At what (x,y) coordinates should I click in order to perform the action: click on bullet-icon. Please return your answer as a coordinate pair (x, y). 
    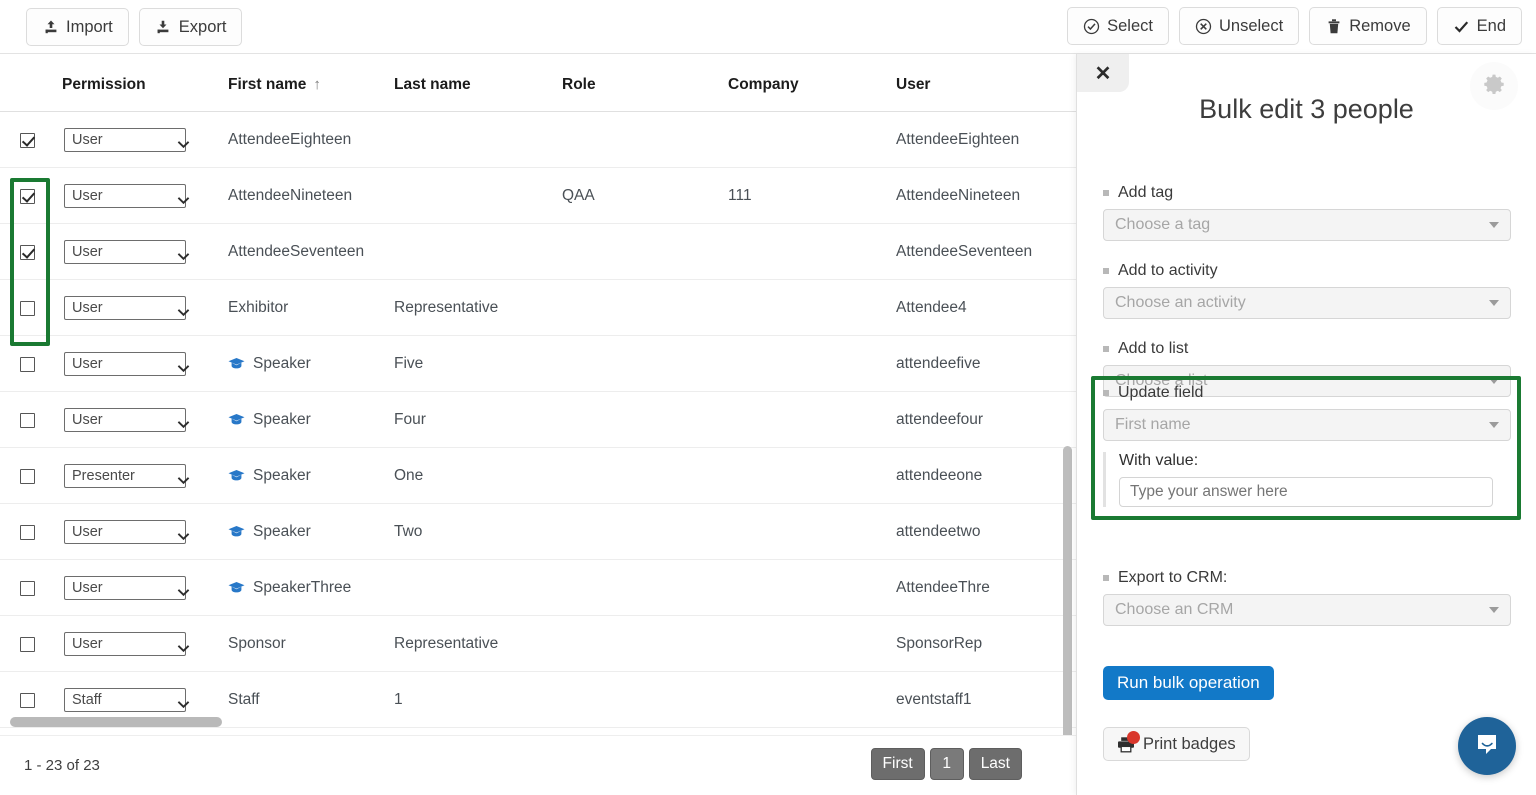
    Looking at the image, I should click on (1106, 578).